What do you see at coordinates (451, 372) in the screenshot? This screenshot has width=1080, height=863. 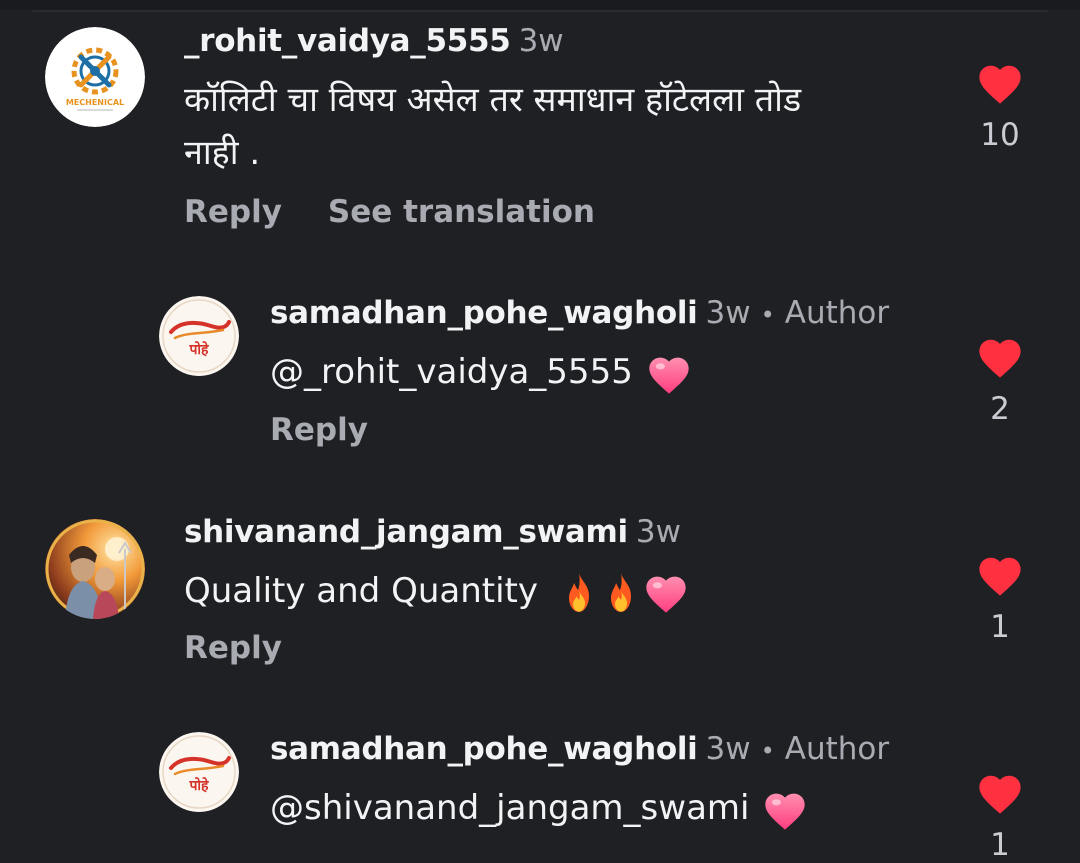 I see `mention-link: @_rohit_vaidya_5555` at bounding box center [451, 372].